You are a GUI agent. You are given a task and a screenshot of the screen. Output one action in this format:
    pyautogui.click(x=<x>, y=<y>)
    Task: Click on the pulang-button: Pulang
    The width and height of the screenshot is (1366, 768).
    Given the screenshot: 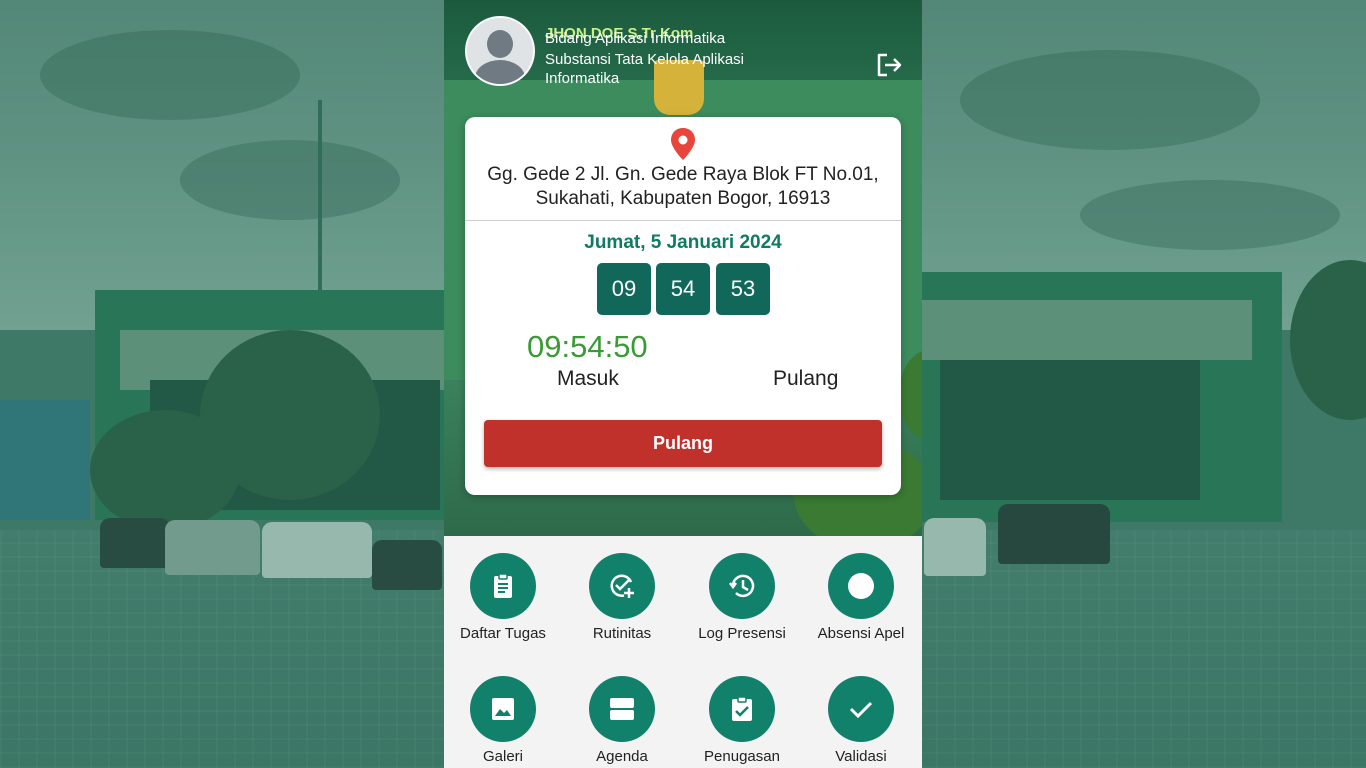 What is the action you would take?
    pyautogui.click(x=683, y=443)
    